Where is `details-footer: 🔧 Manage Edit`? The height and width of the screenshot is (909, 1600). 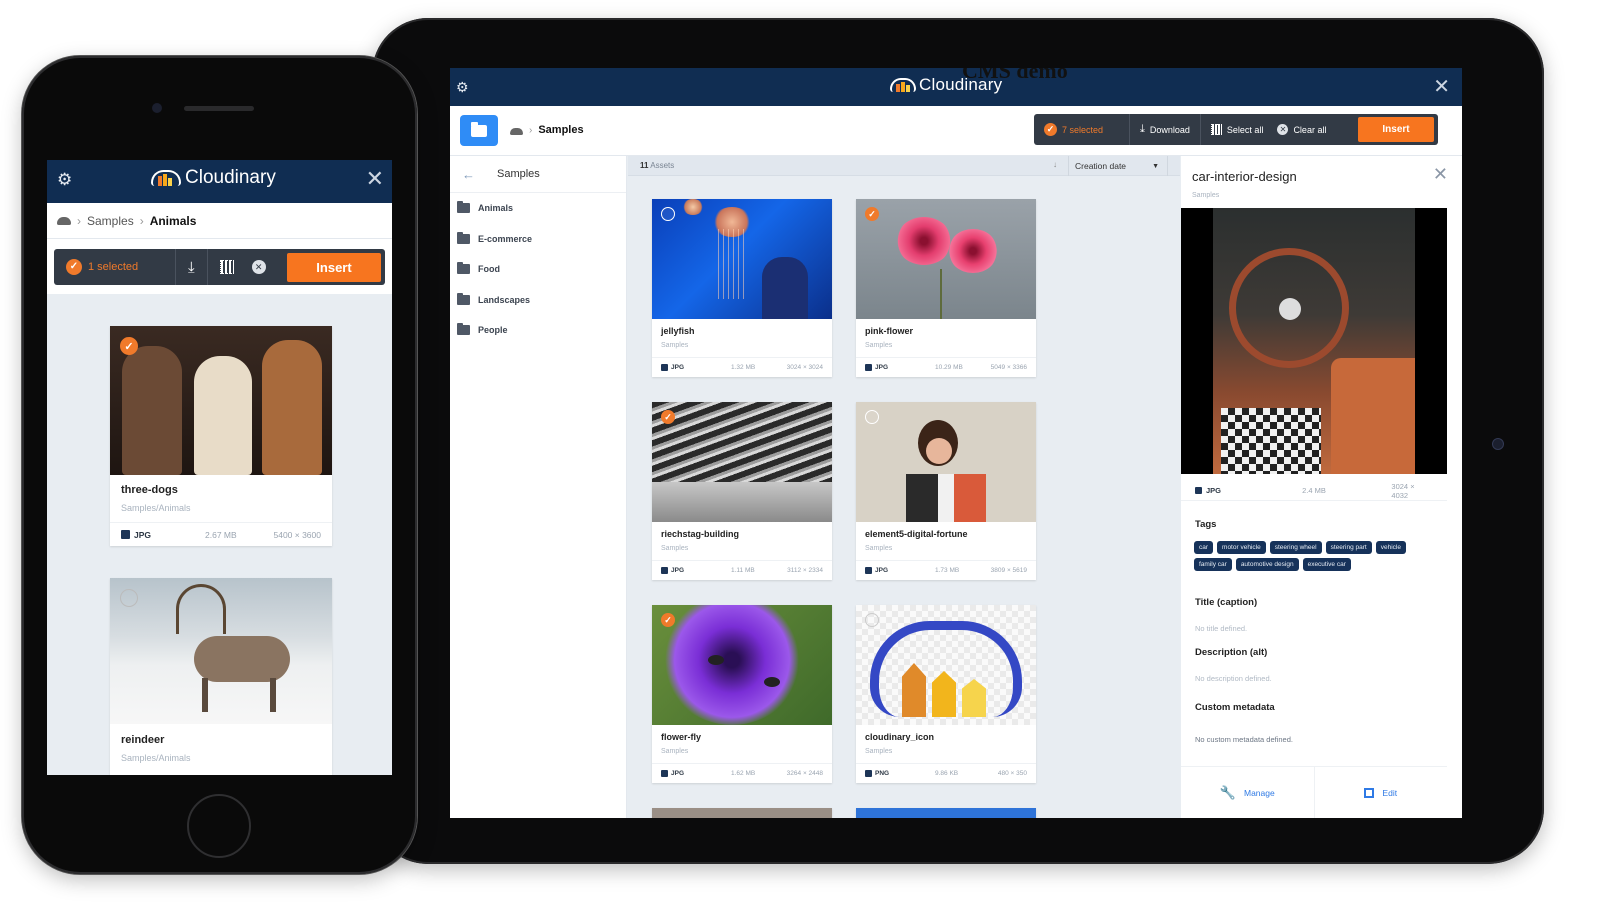 details-footer: 🔧 Manage Edit is located at coordinates (1314, 792).